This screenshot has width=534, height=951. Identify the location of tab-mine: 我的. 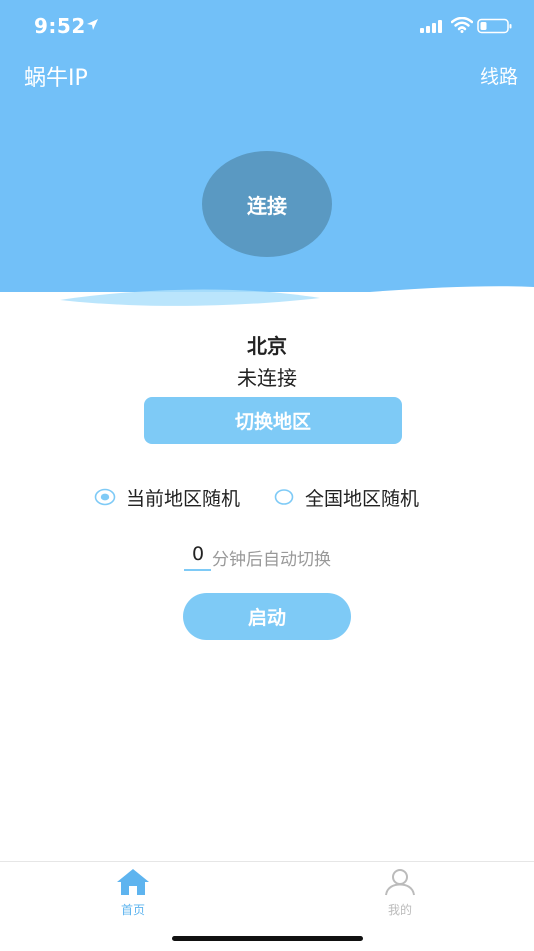
(400, 893).